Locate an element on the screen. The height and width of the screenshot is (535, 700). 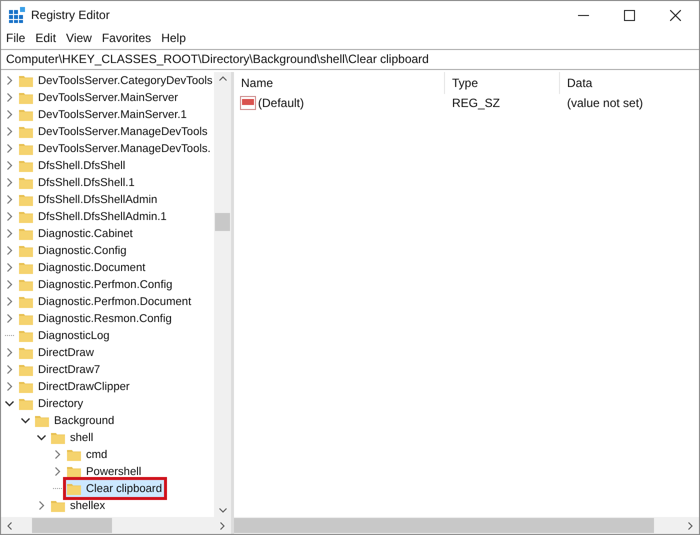
address-bar: Computer\HKEY_CLASSES_ROOT\Directory\Background\shell\Clear clipboard is located at coordinates (350, 59).